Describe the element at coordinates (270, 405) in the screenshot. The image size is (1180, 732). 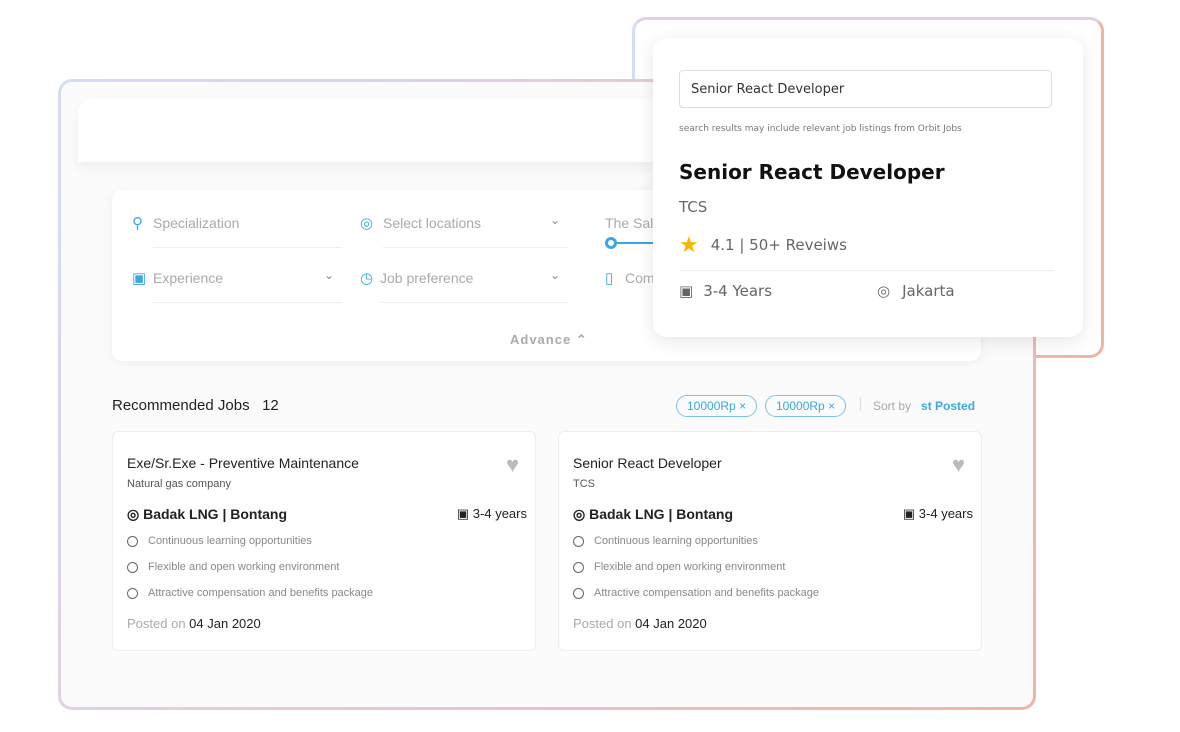
I see `job-count: 12` at that location.